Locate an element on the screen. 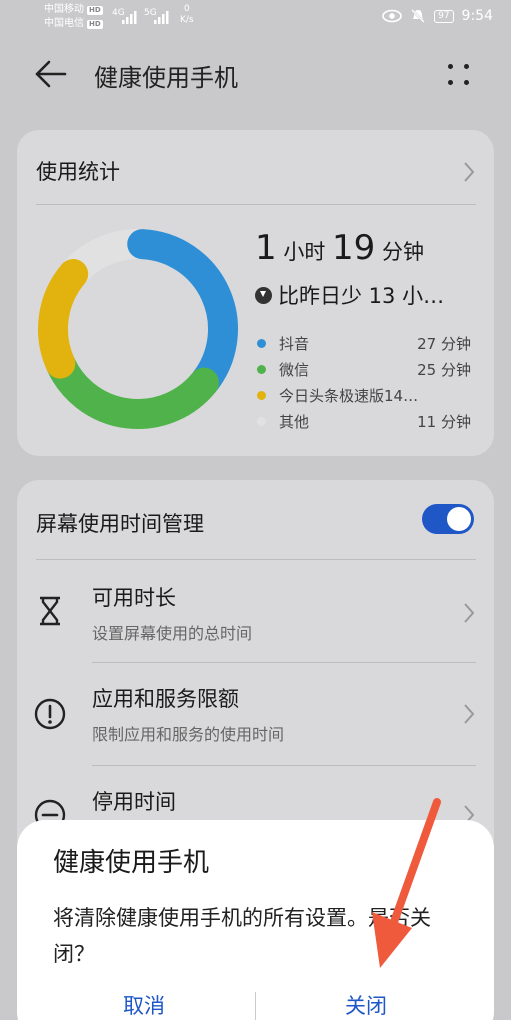 Image resolution: width=511 pixels, height=1020 pixels. page-title: 健康使用手机 is located at coordinates (166, 78).